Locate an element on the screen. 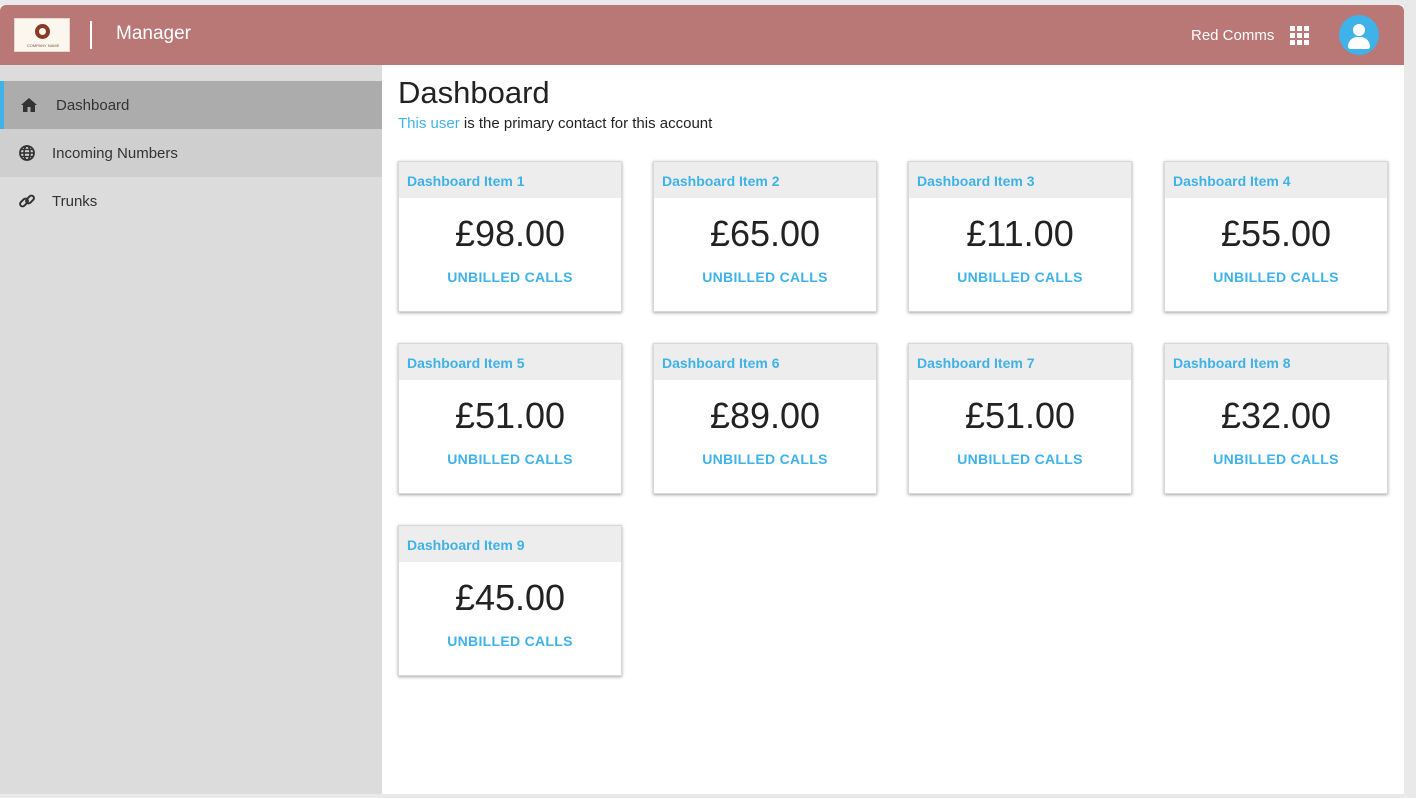  dashboard-card: Dashboard Item 3 £11.00 UNBILLED CALLS is located at coordinates (1020, 236).